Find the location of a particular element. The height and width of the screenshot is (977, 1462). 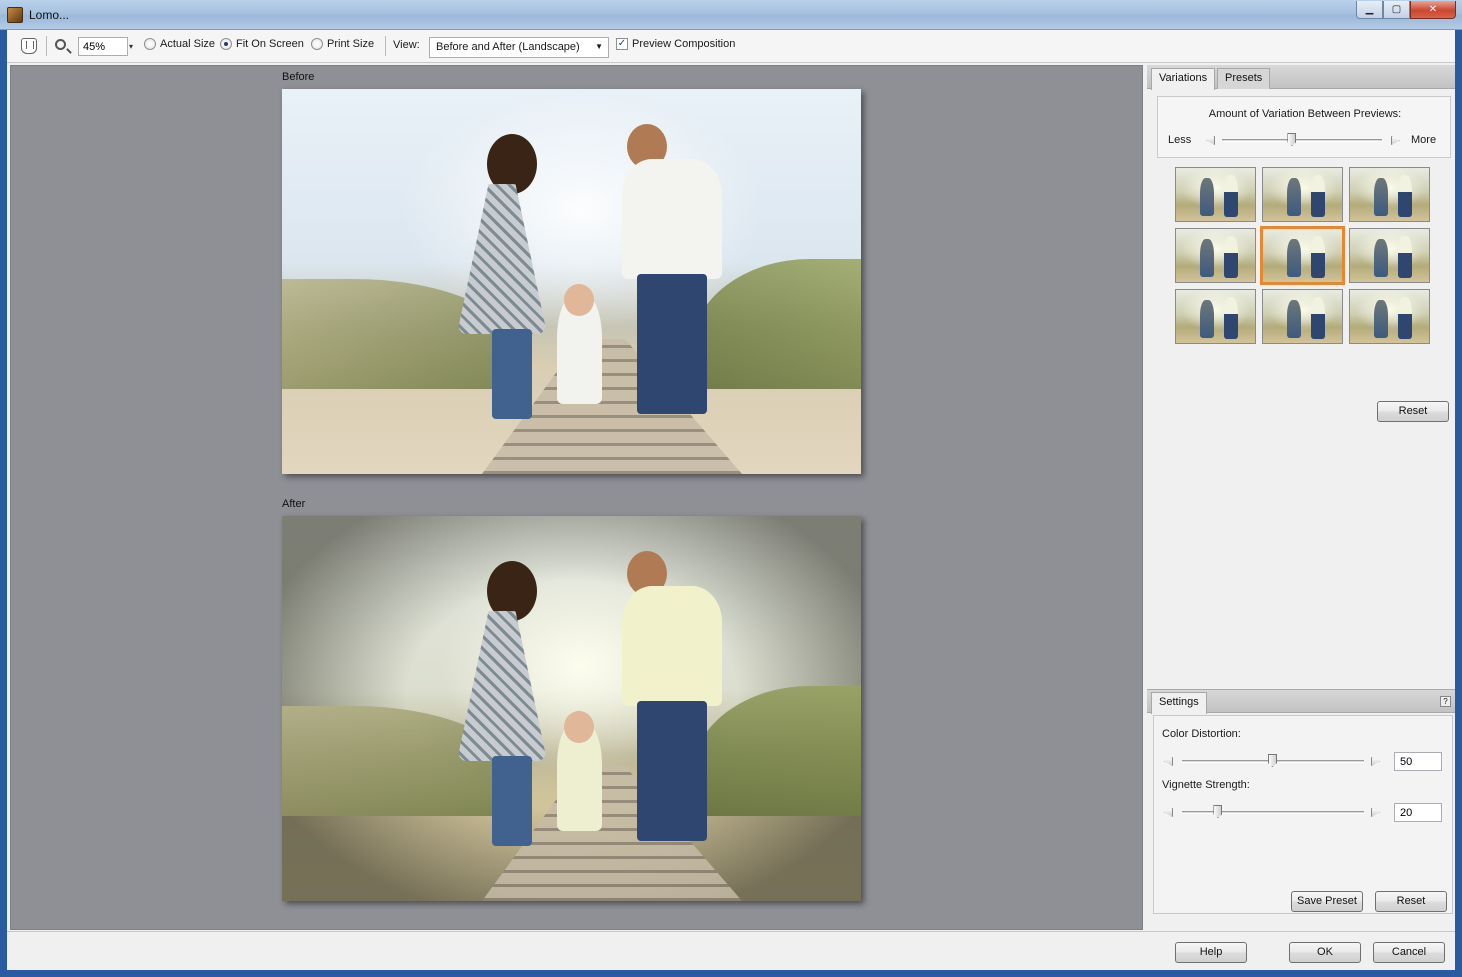

radio-actual-size: Actual Size is located at coordinates (179, 44).